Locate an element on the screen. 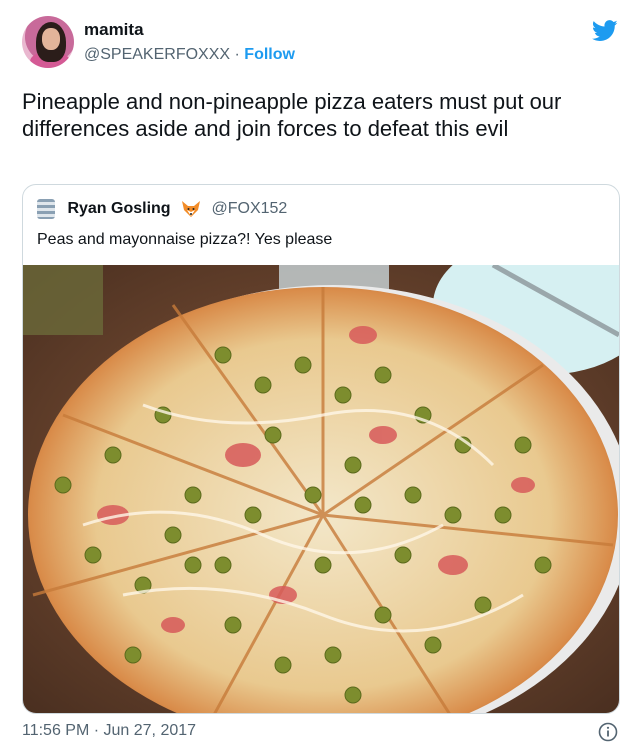 This screenshot has width=640, height=749. twitter-bird-icon is located at coordinates (605, 31).